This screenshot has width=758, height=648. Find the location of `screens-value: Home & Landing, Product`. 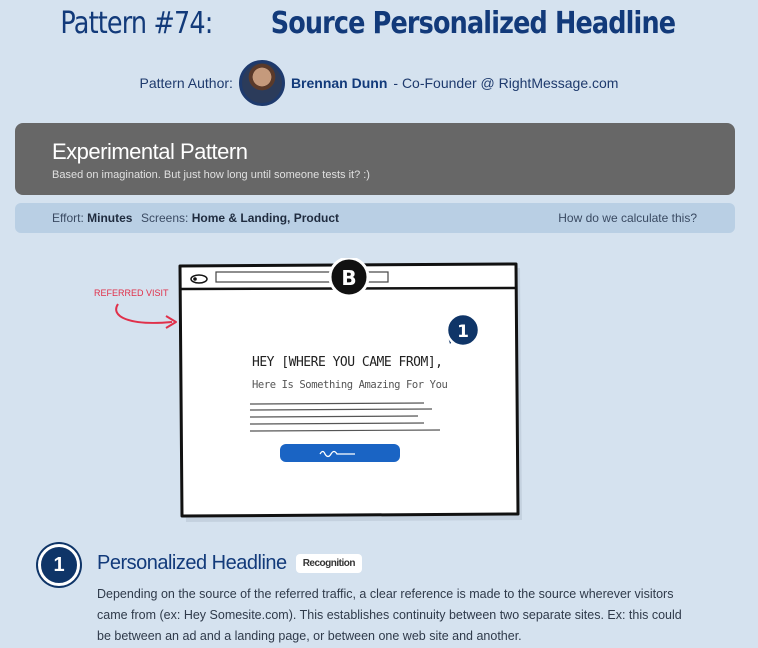

screens-value: Home & Landing, Product is located at coordinates (265, 218).